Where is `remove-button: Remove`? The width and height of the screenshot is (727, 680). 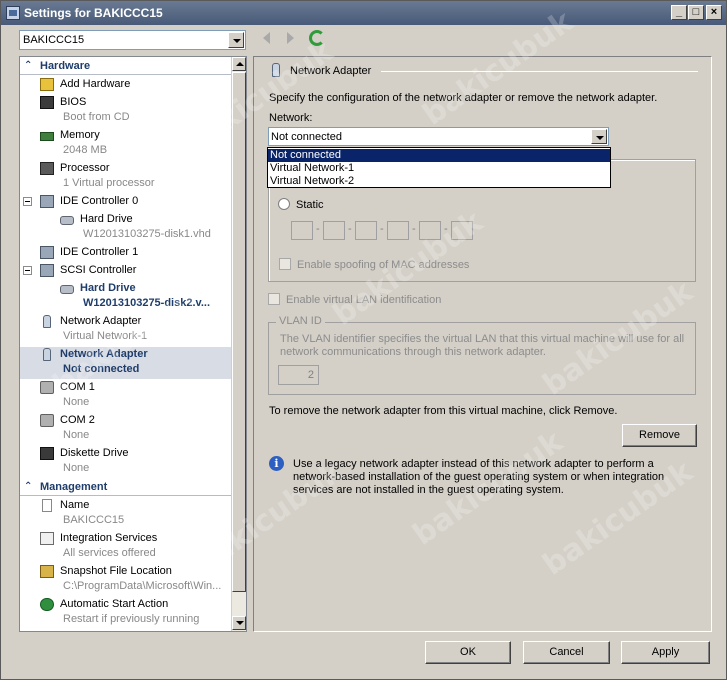
remove-button: Remove is located at coordinates (659, 435).